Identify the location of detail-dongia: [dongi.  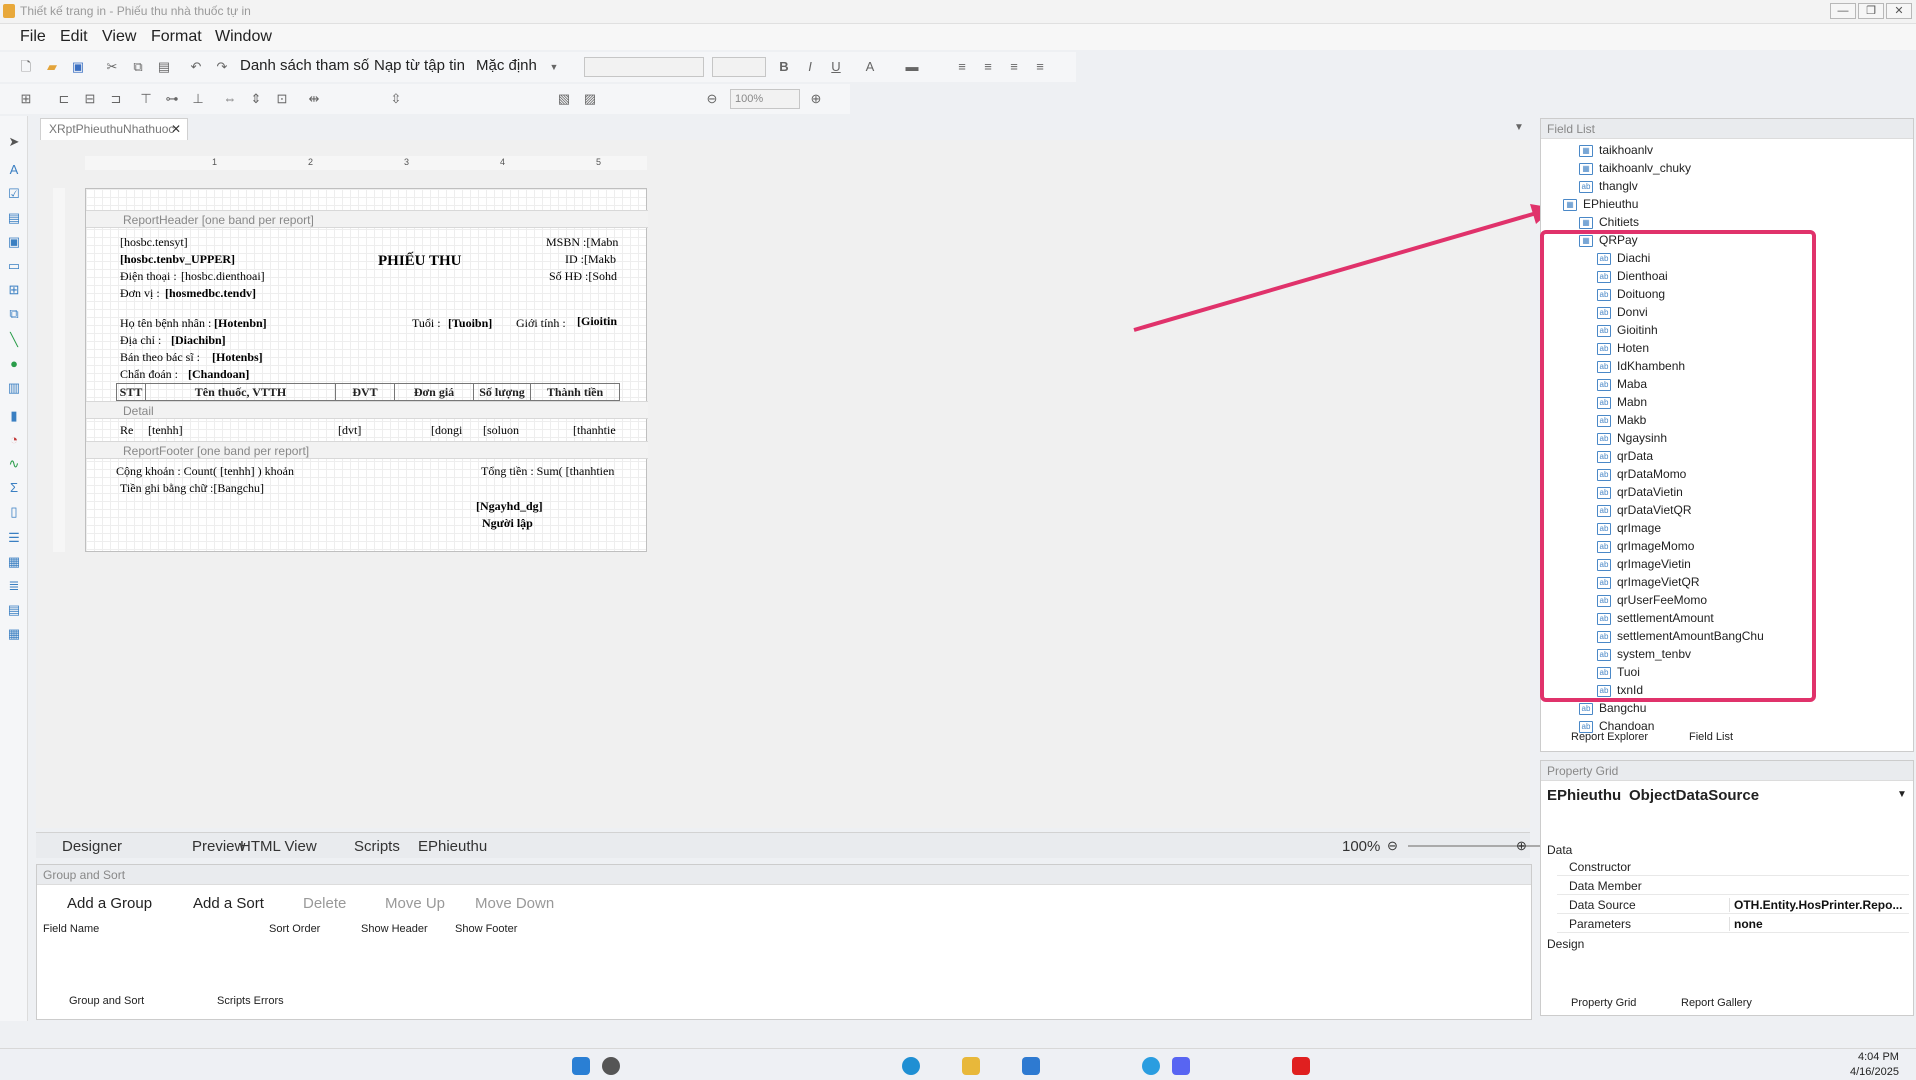
(446, 430).